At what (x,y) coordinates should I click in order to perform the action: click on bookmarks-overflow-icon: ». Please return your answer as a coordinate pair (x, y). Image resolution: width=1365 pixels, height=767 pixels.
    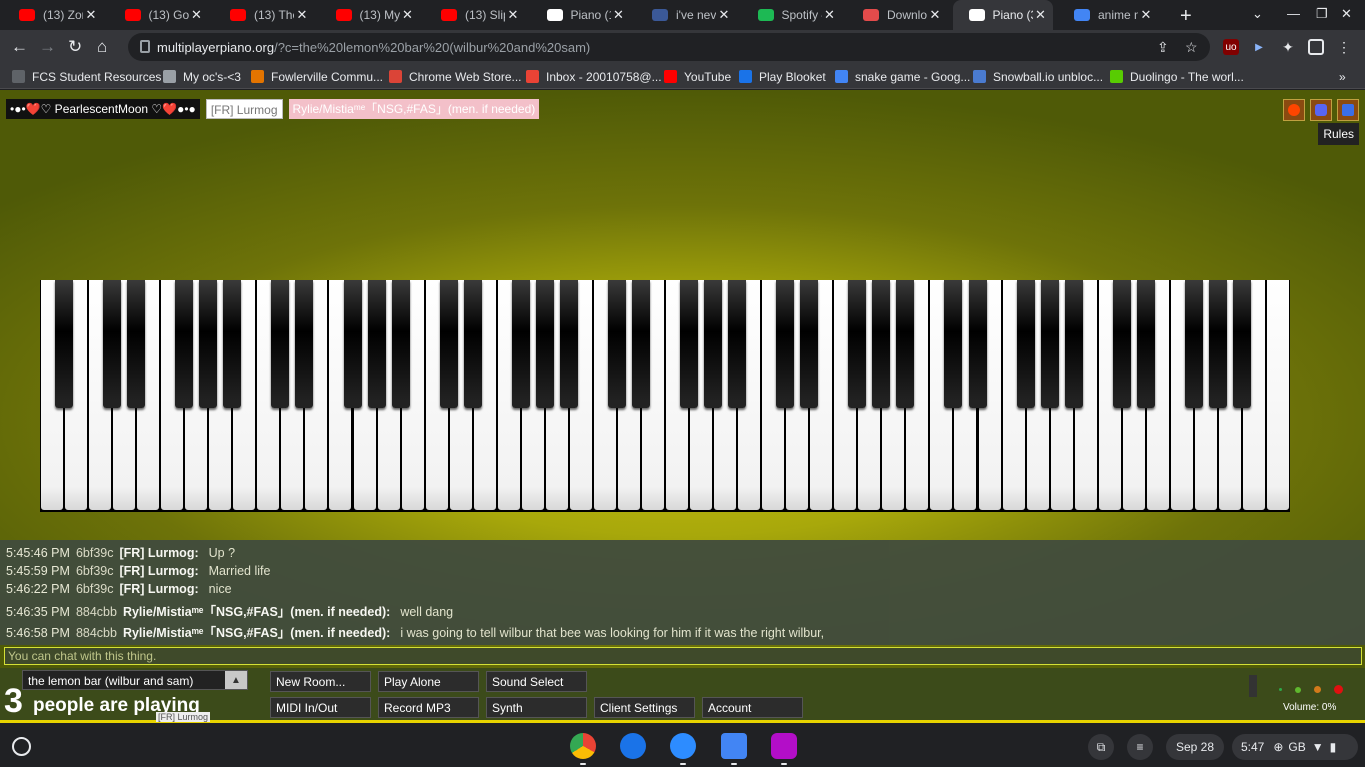
    Looking at the image, I should click on (1342, 76).